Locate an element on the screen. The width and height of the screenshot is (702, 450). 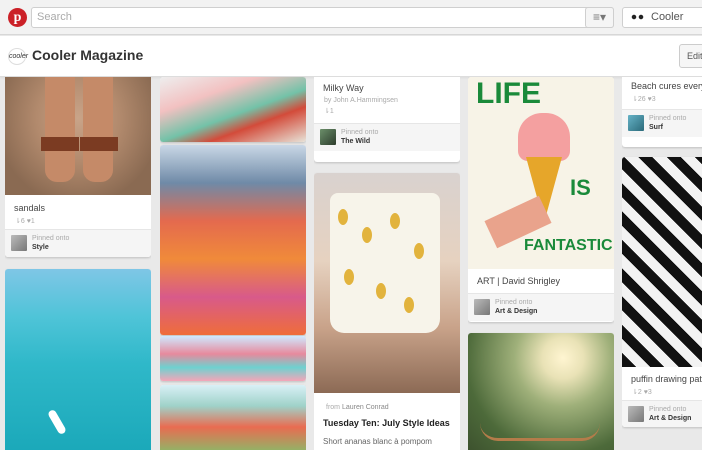
pin-sandals: sandals ⇂6 ♥1 Pinned onto Style is located at coordinates (78, 167).